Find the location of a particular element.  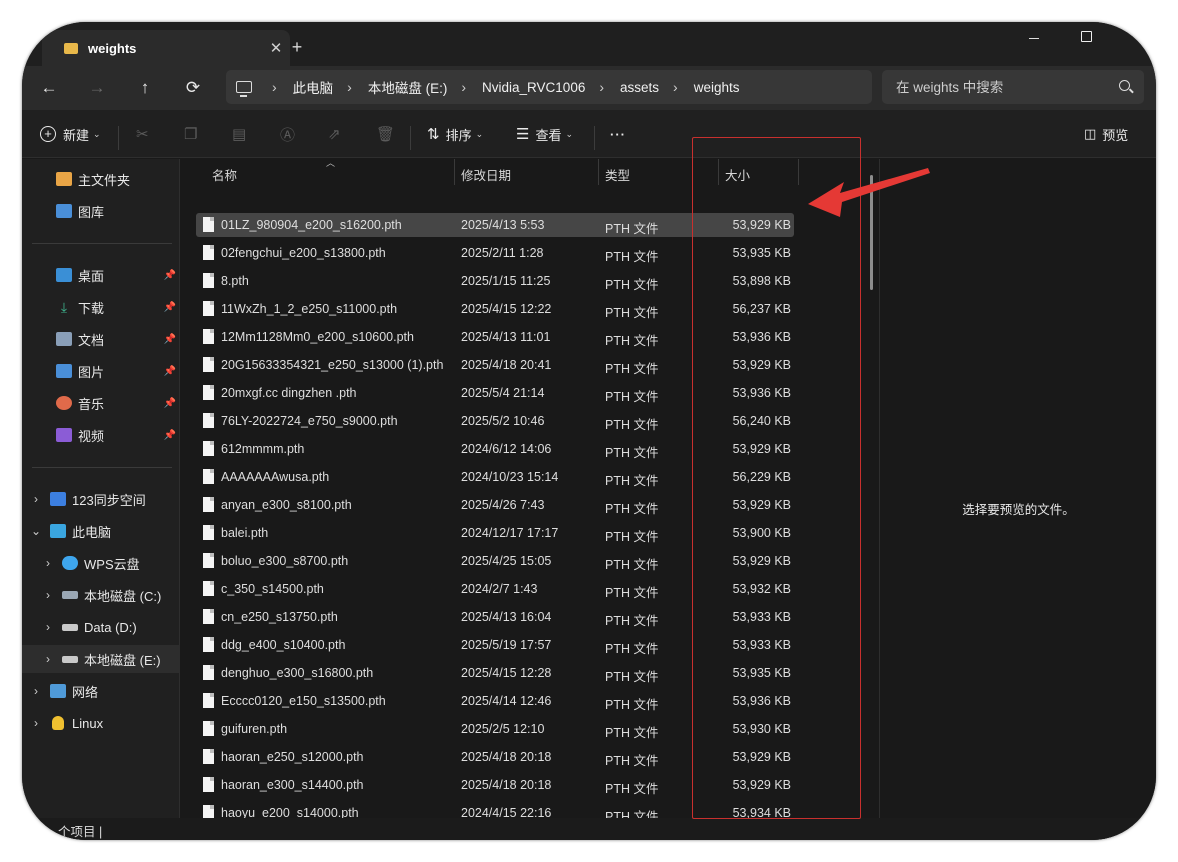

column-date: 修改日期 is located at coordinates (486, 174).